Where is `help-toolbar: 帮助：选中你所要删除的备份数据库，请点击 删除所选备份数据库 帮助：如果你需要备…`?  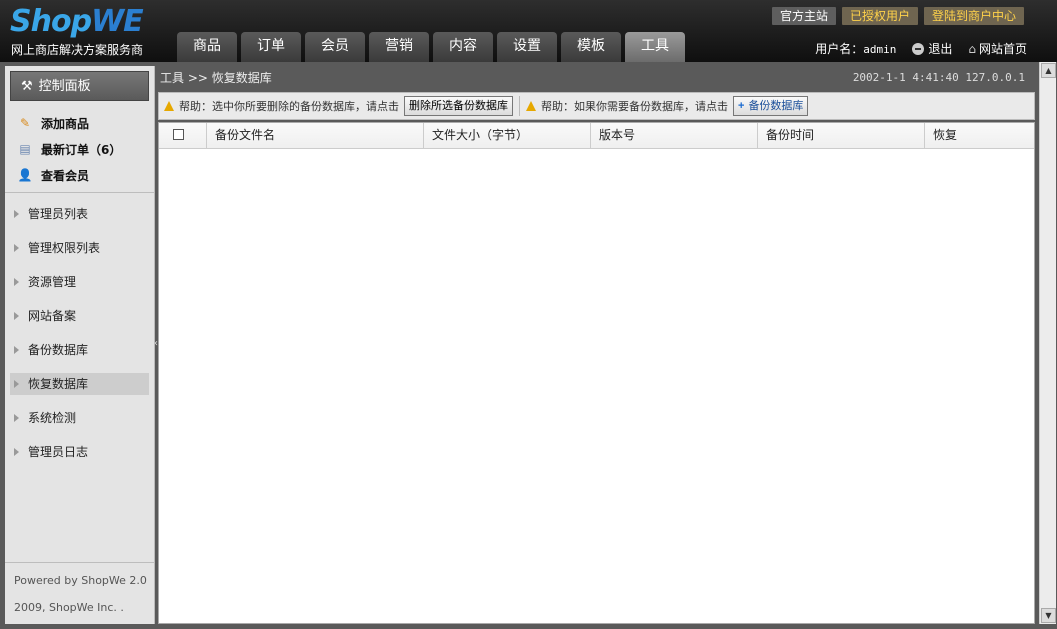
help-toolbar: 帮助：选中你所要删除的备份数据库，请点击 删除所选备份数据库 帮助：如果你需要备… is located at coordinates (596, 106).